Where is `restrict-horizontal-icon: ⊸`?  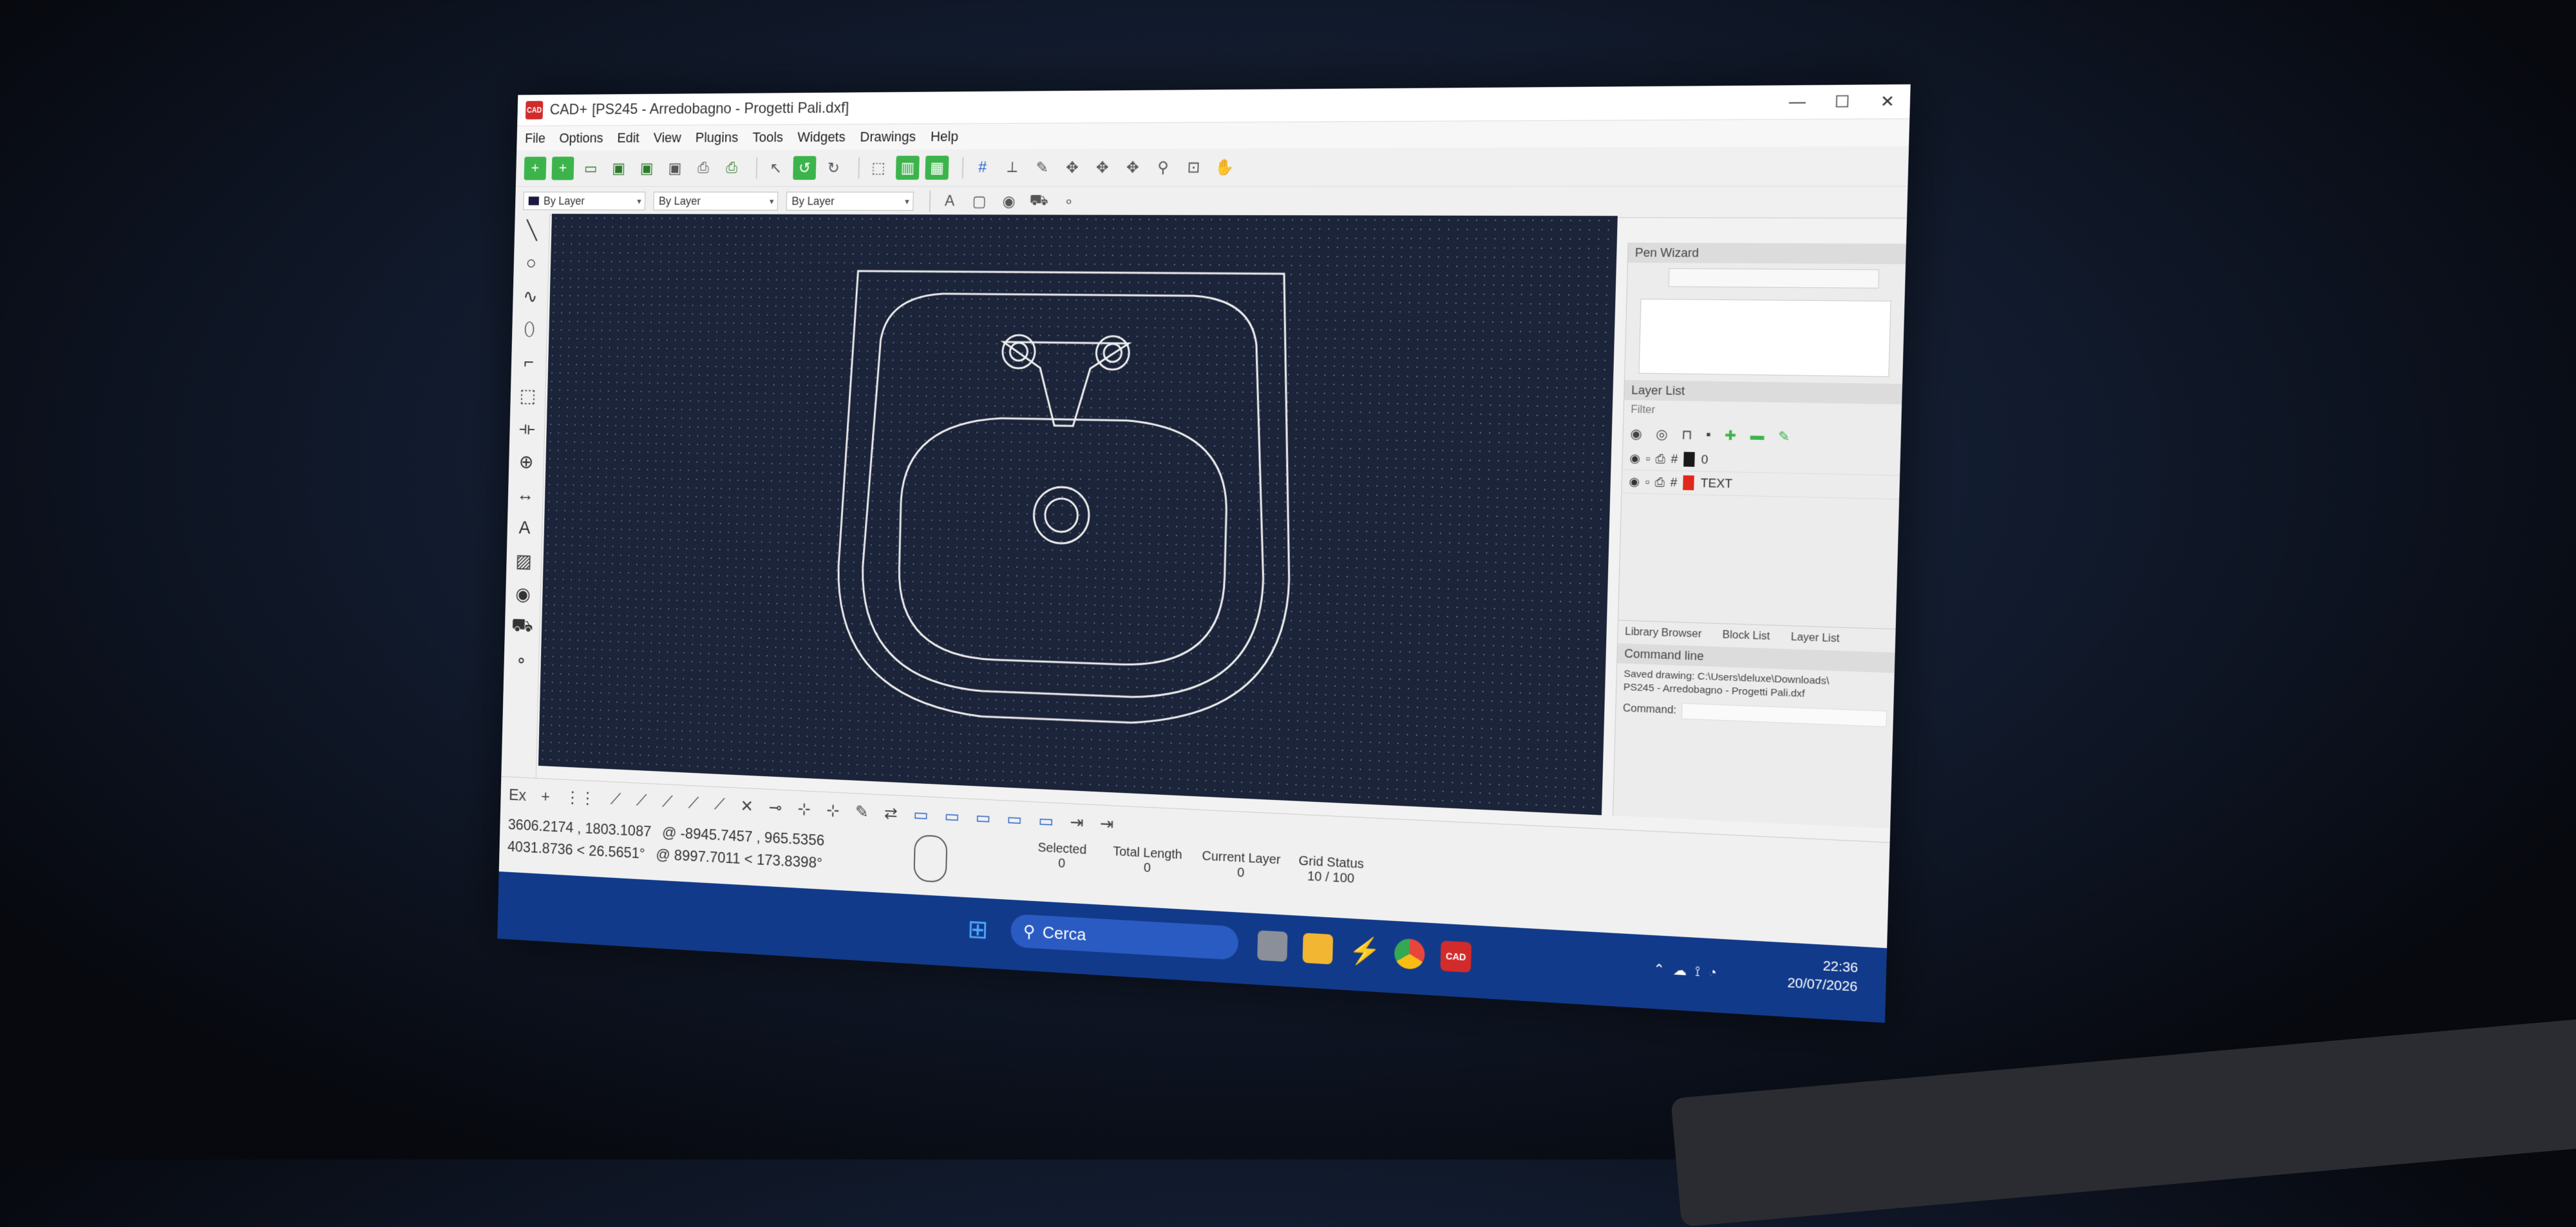 restrict-horizontal-icon: ⊸ is located at coordinates (776, 807).